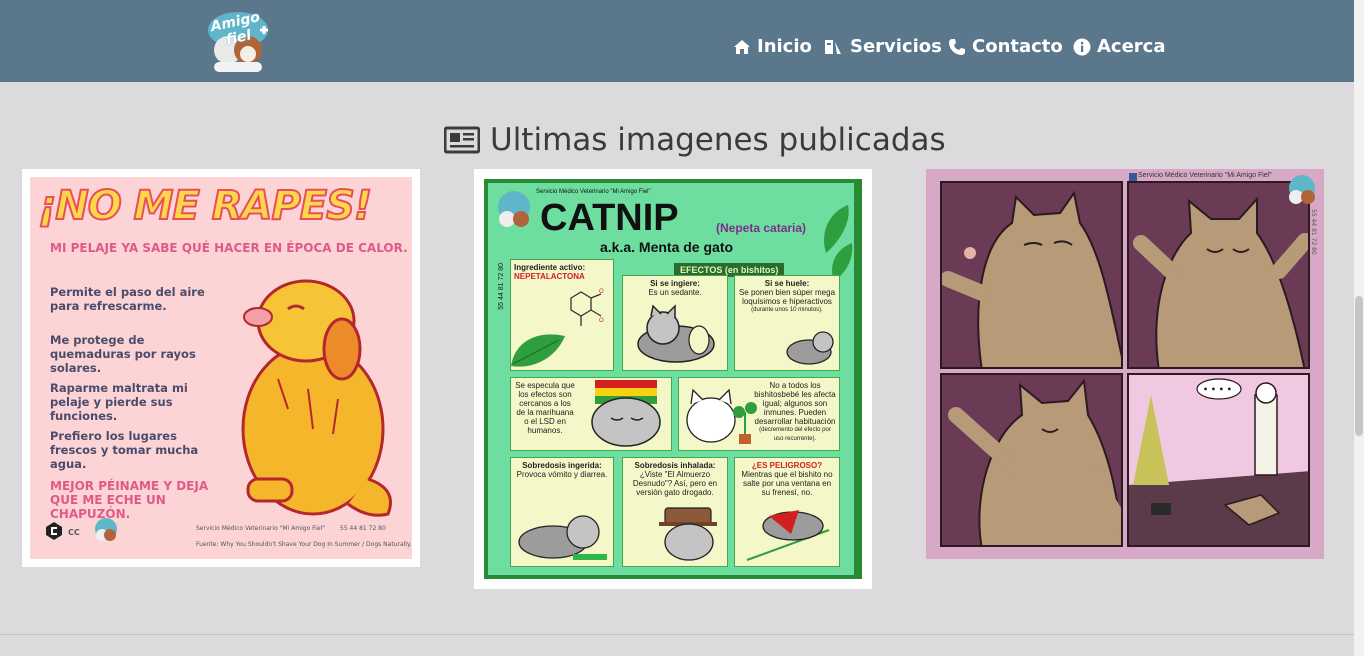 Image resolution: width=1364 pixels, height=656 pixels. What do you see at coordinates (787, 283) in the screenshot?
I see `huele-label: Si se huele:` at bounding box center [787, 283].